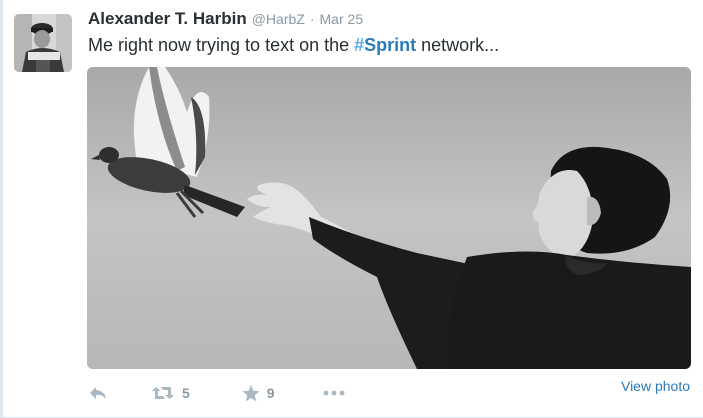 Image resolution: width=703 pixels, height=418 pixels. I want to click on display-name: Alexander T. Harbin, so click(167, 19).